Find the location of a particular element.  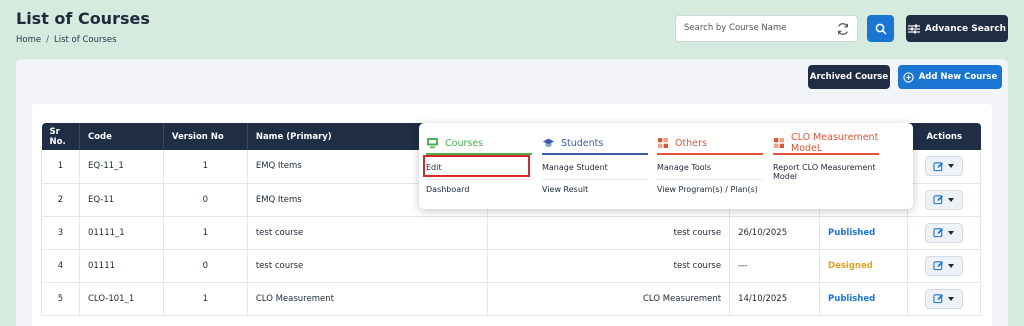

dropdown-section-header: Others is located at coordinates (710, 144).